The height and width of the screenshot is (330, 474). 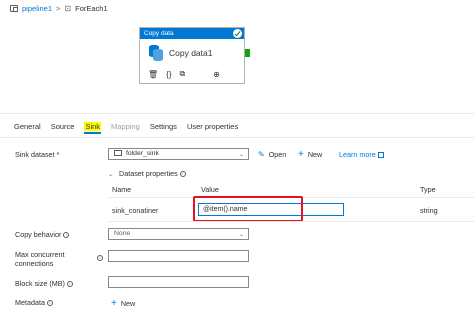 I want to click on sink-dataset-label-text: Sink dataset, so click(x=35, y=154).